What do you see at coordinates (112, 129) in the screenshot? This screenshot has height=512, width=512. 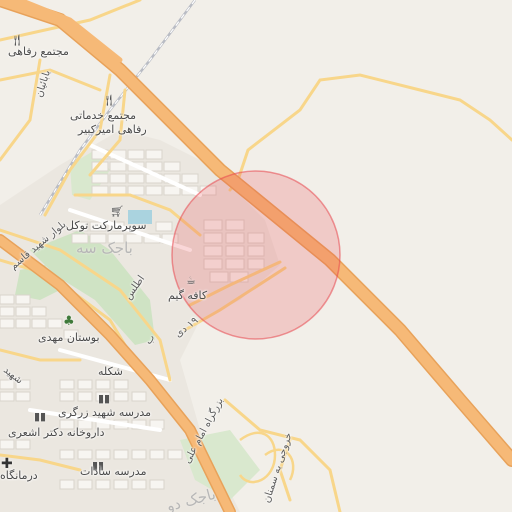 I see `poi-label: رفاهی امیرکبیر` at bounding box center [112, 129].